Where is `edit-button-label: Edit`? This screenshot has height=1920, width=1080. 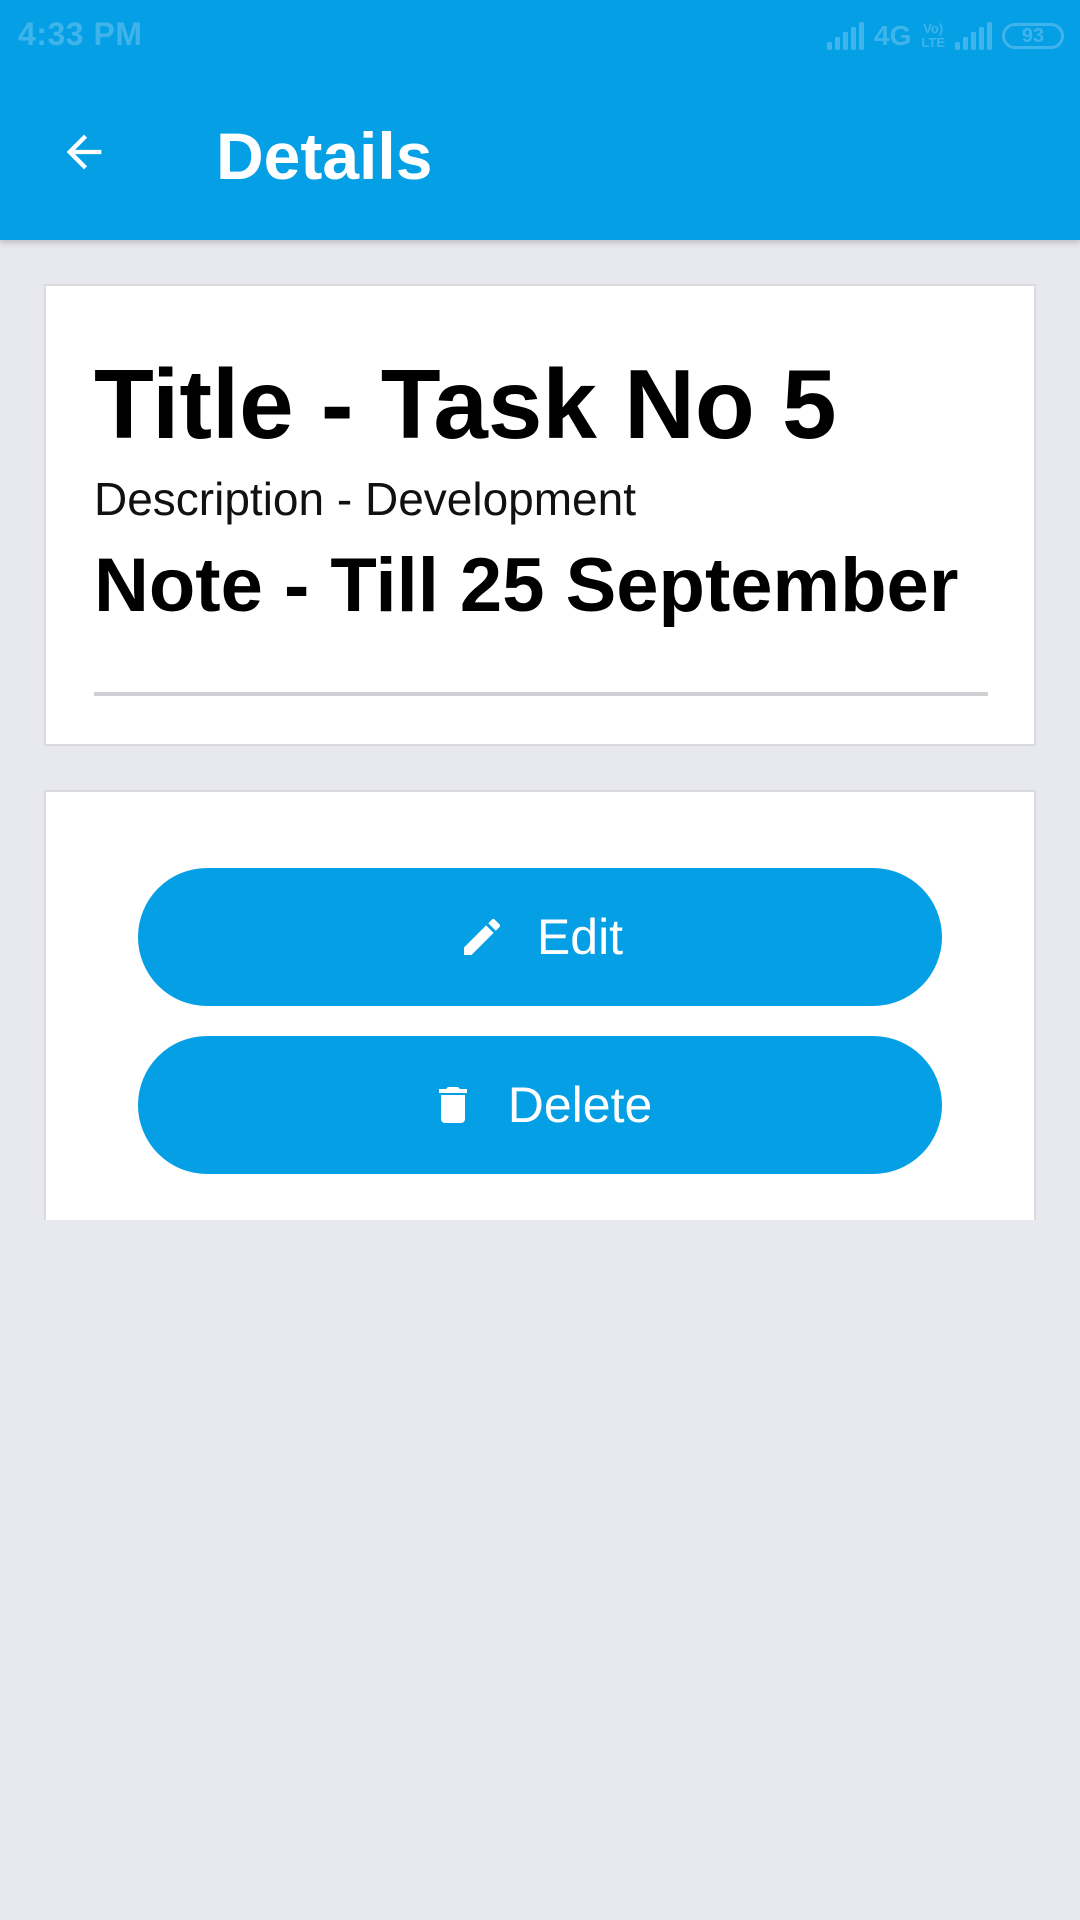 edit-button-label: Edit is located at coordinates (580, 937).